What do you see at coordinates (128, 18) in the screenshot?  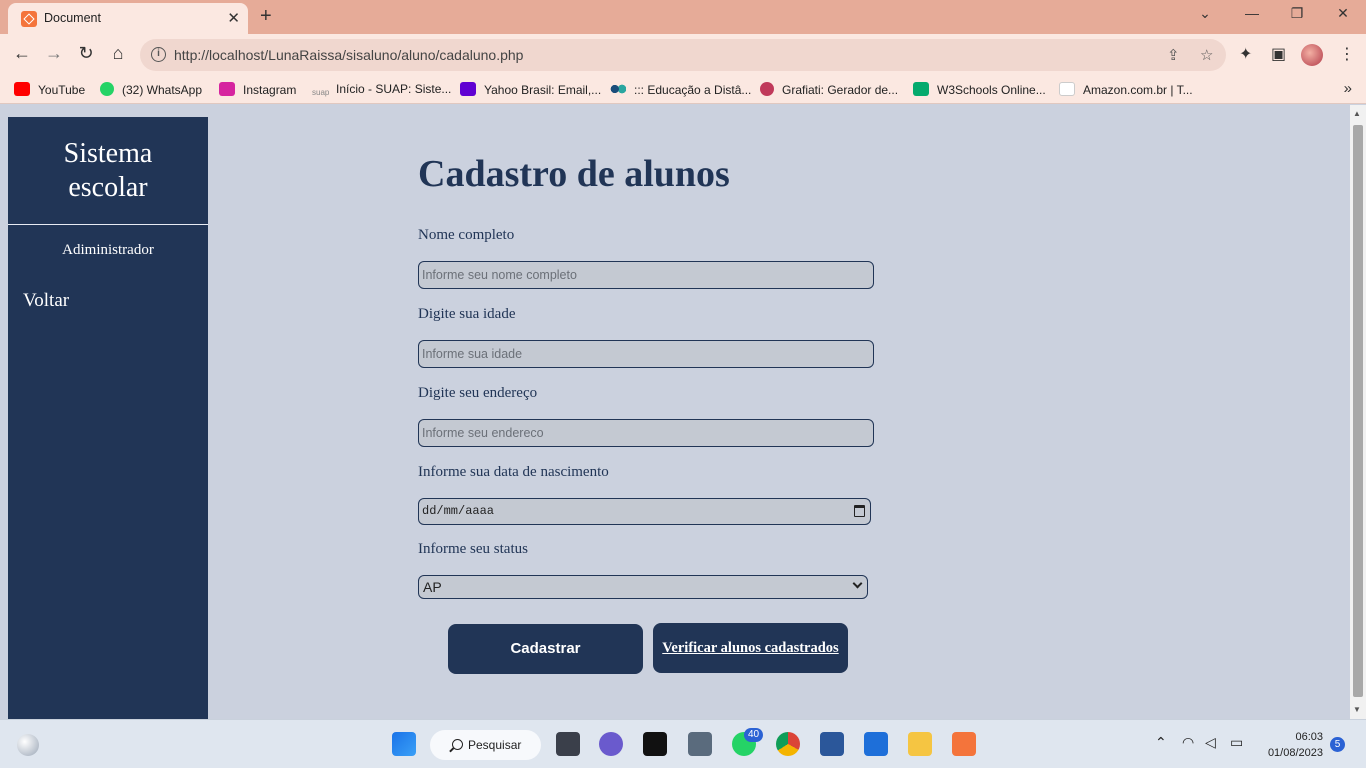 I see `browser-tab: Document ✕` at bounding box center [128, 18].